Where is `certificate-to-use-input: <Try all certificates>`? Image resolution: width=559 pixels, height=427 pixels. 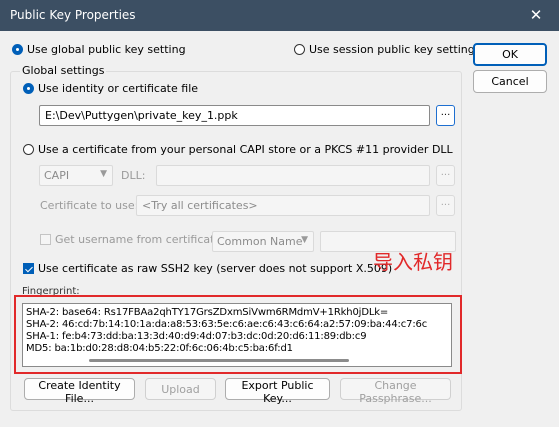 certificate-to-use-input: <Try all certificates> is located at coordinates (283, 205).